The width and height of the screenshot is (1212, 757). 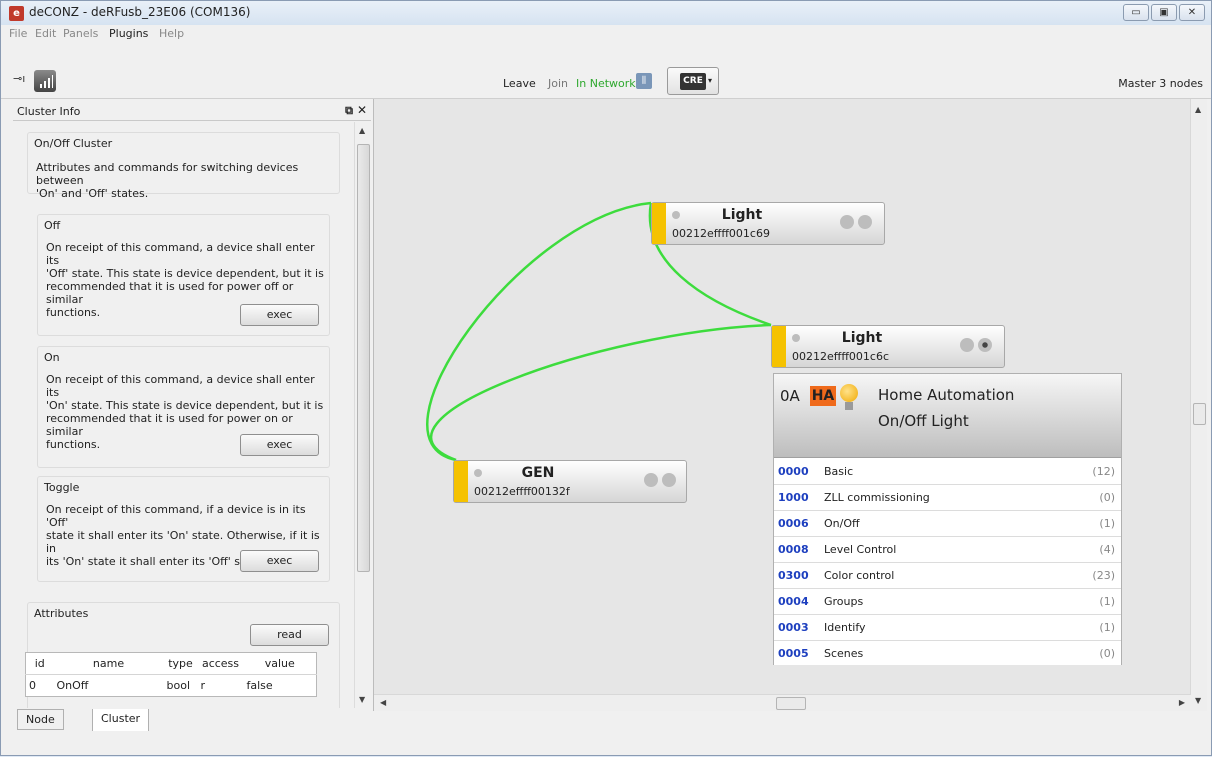 I want to click on light-bulb-icon, so click(x=849, y=393).